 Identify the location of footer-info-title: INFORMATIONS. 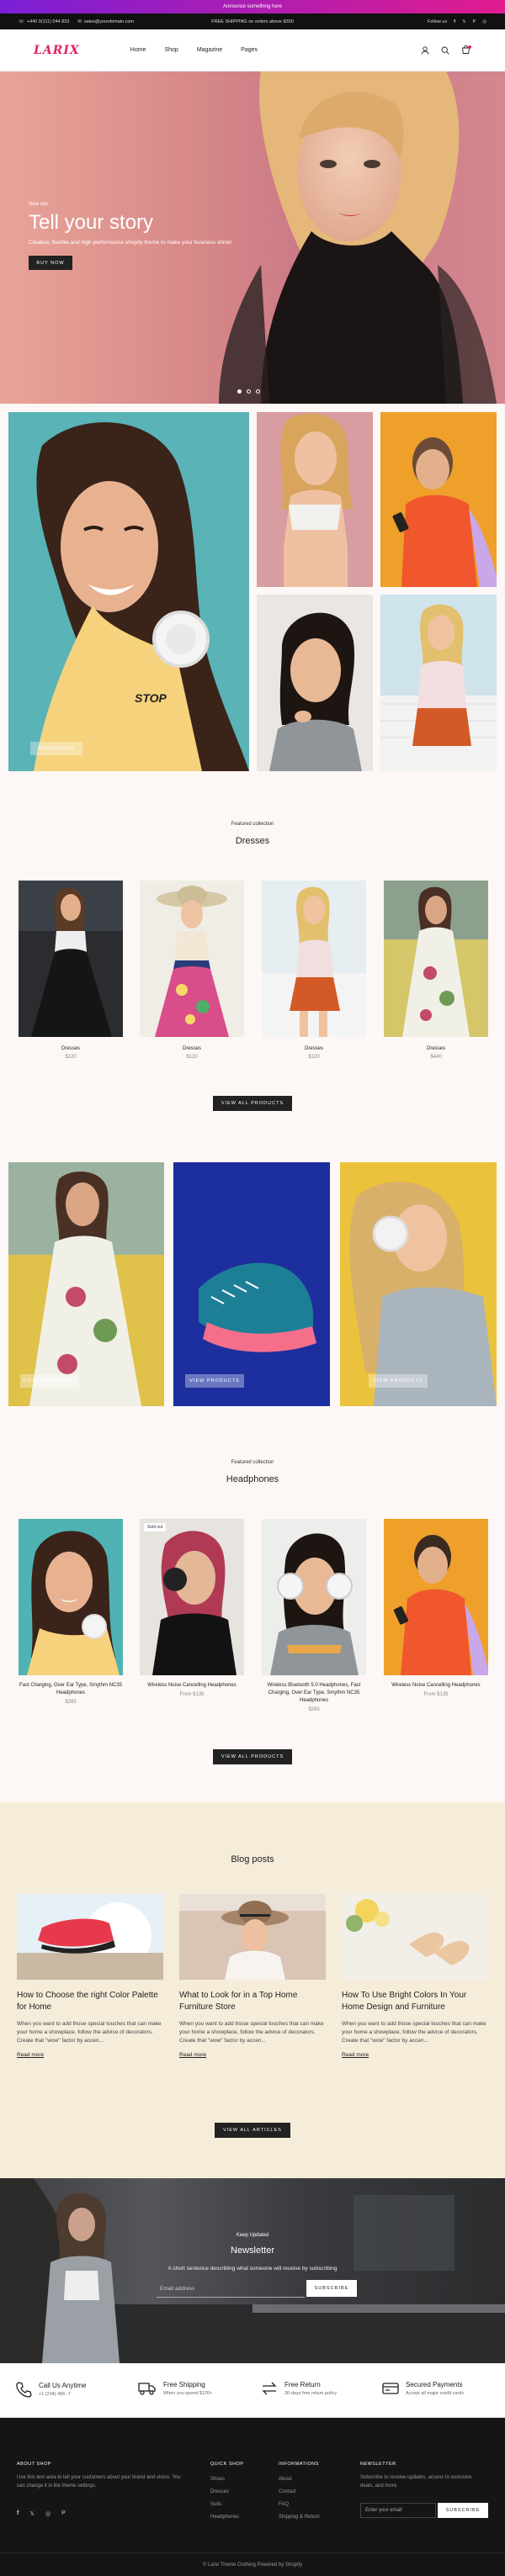
(299, 2464).